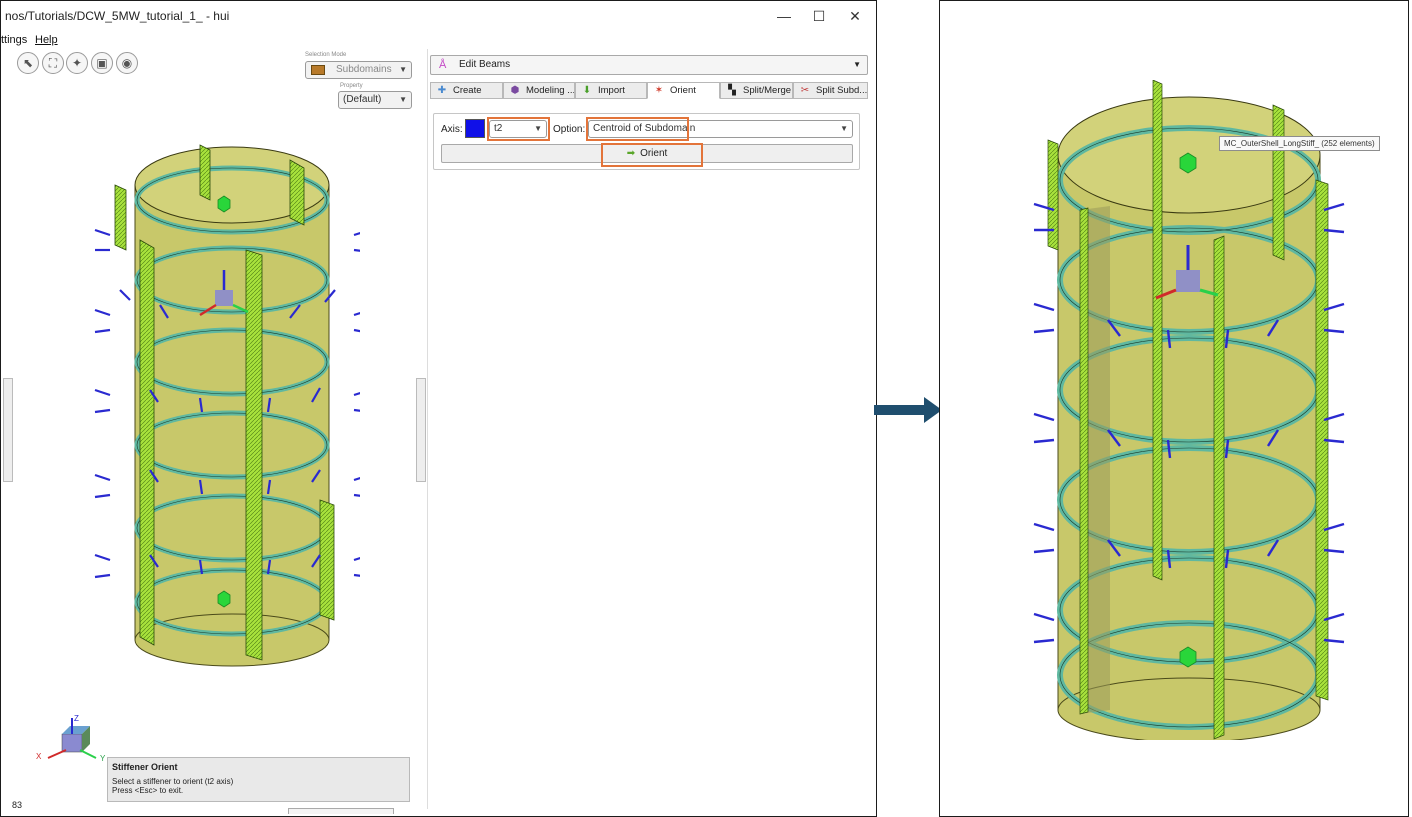 This screenshot has height=817, width=1412. I want to click on property-select: (Default) ▼, so click(375, 100).